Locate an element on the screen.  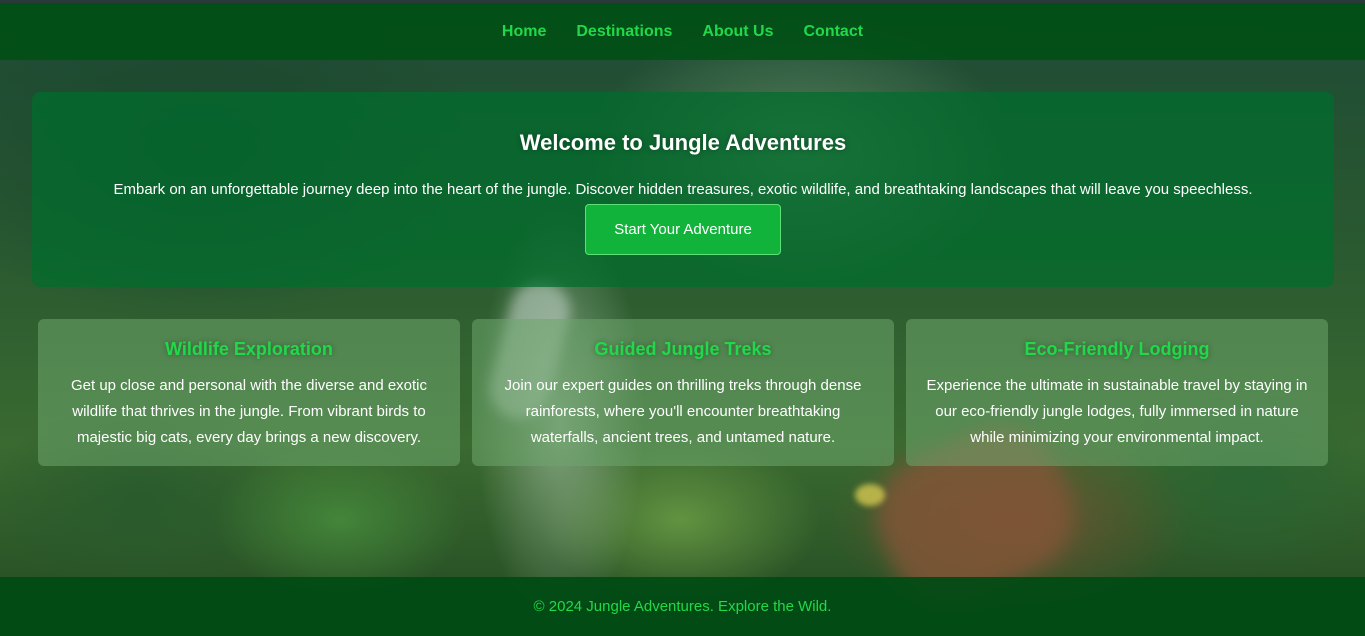
feature-card-title: Wildlife Exploration is located at coordinates (249, 349).